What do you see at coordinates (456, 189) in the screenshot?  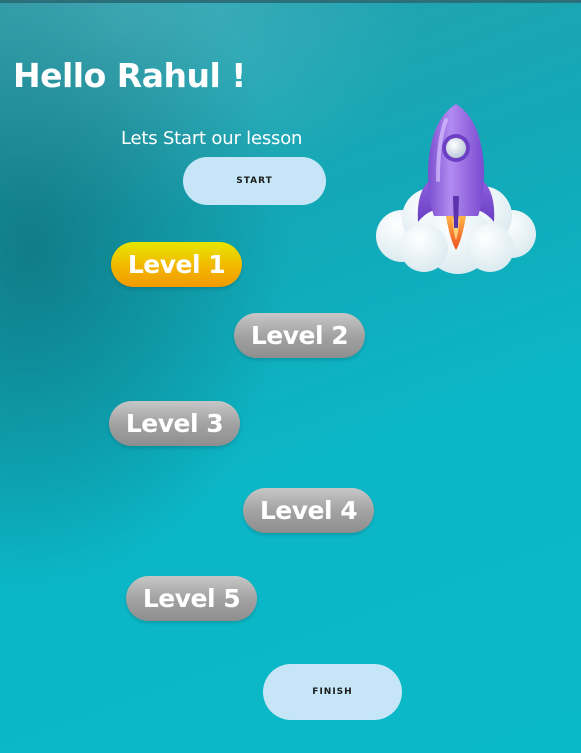 I see `rocket-cloud-icon` at bounding box center [456, 189].